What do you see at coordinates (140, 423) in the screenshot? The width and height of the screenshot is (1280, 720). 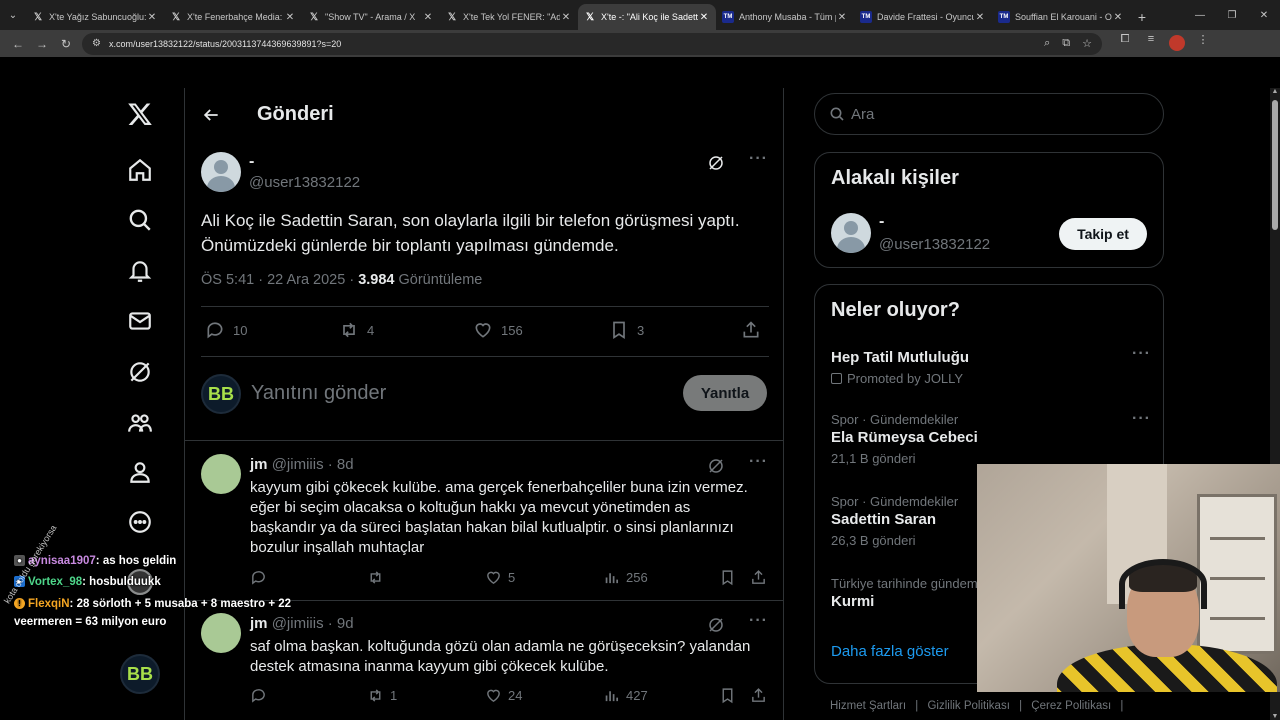 I see `communities-icon` at bounding box center [140, 423].